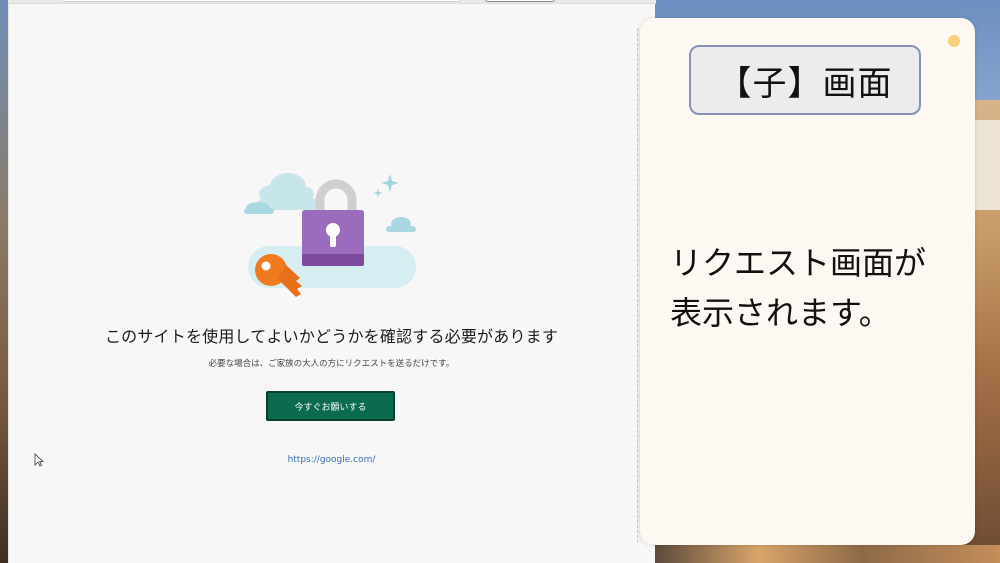  Describe the element at coordinates (798, 263) in the screenshot. I see `caption-line-1: リクエスト画面が` at that location.